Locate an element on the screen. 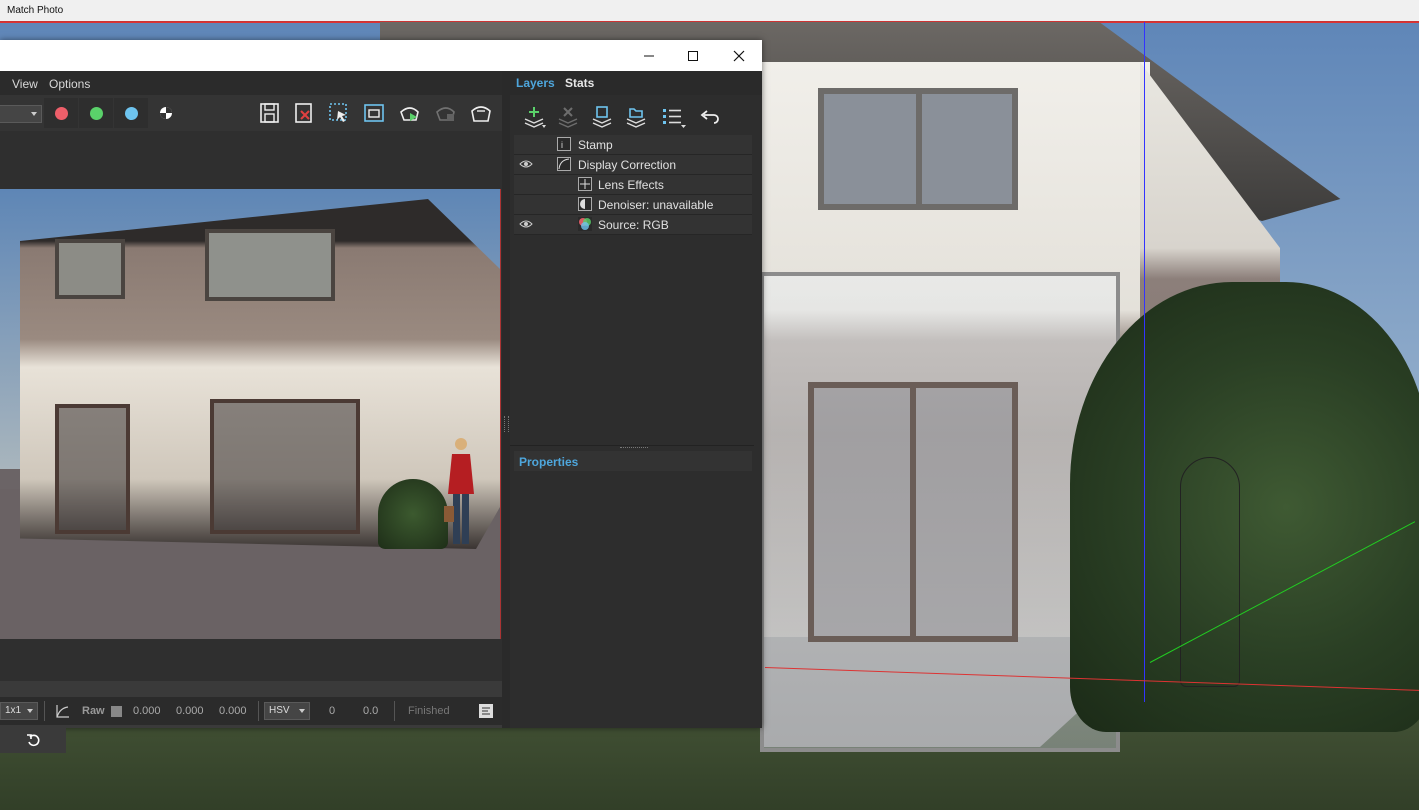 The image size is (1419, 810). maximize-icon is located at coordinates (693, 55).